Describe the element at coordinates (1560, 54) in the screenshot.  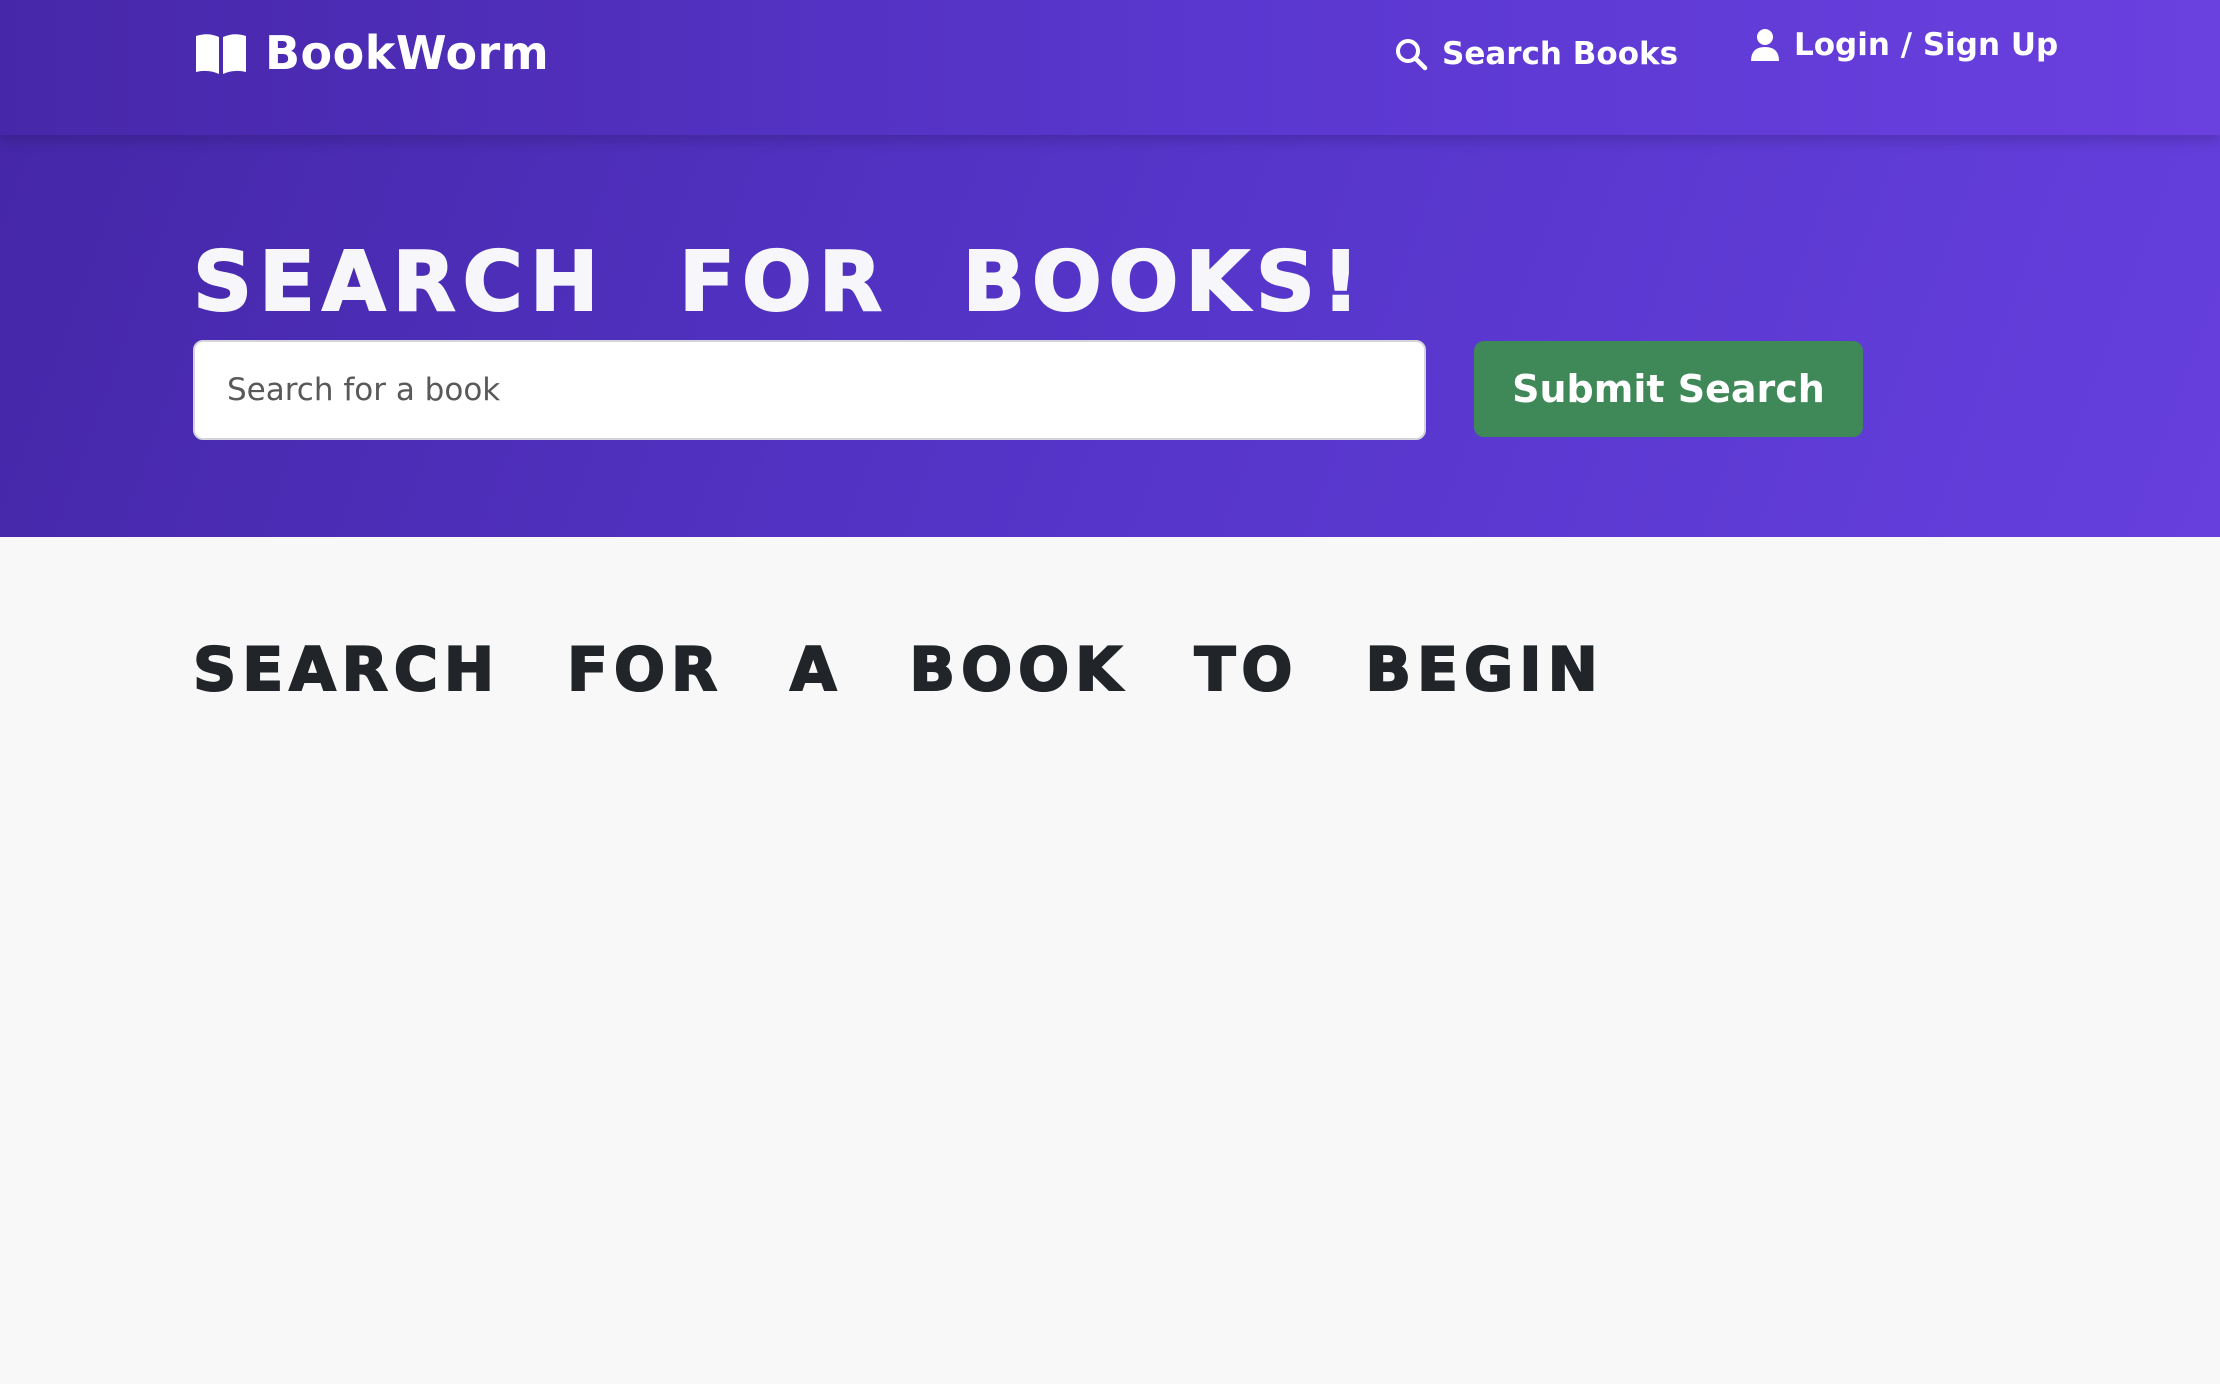
I see `nav-search-books-label: Search Books` at that location.